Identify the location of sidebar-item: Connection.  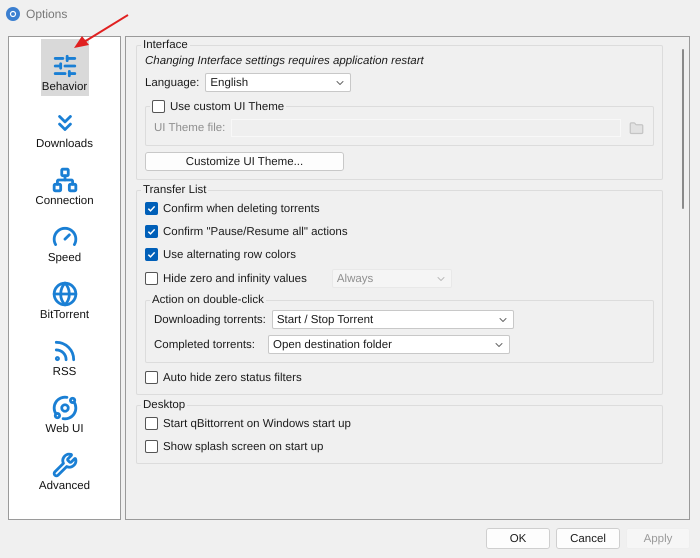
(64, 181).